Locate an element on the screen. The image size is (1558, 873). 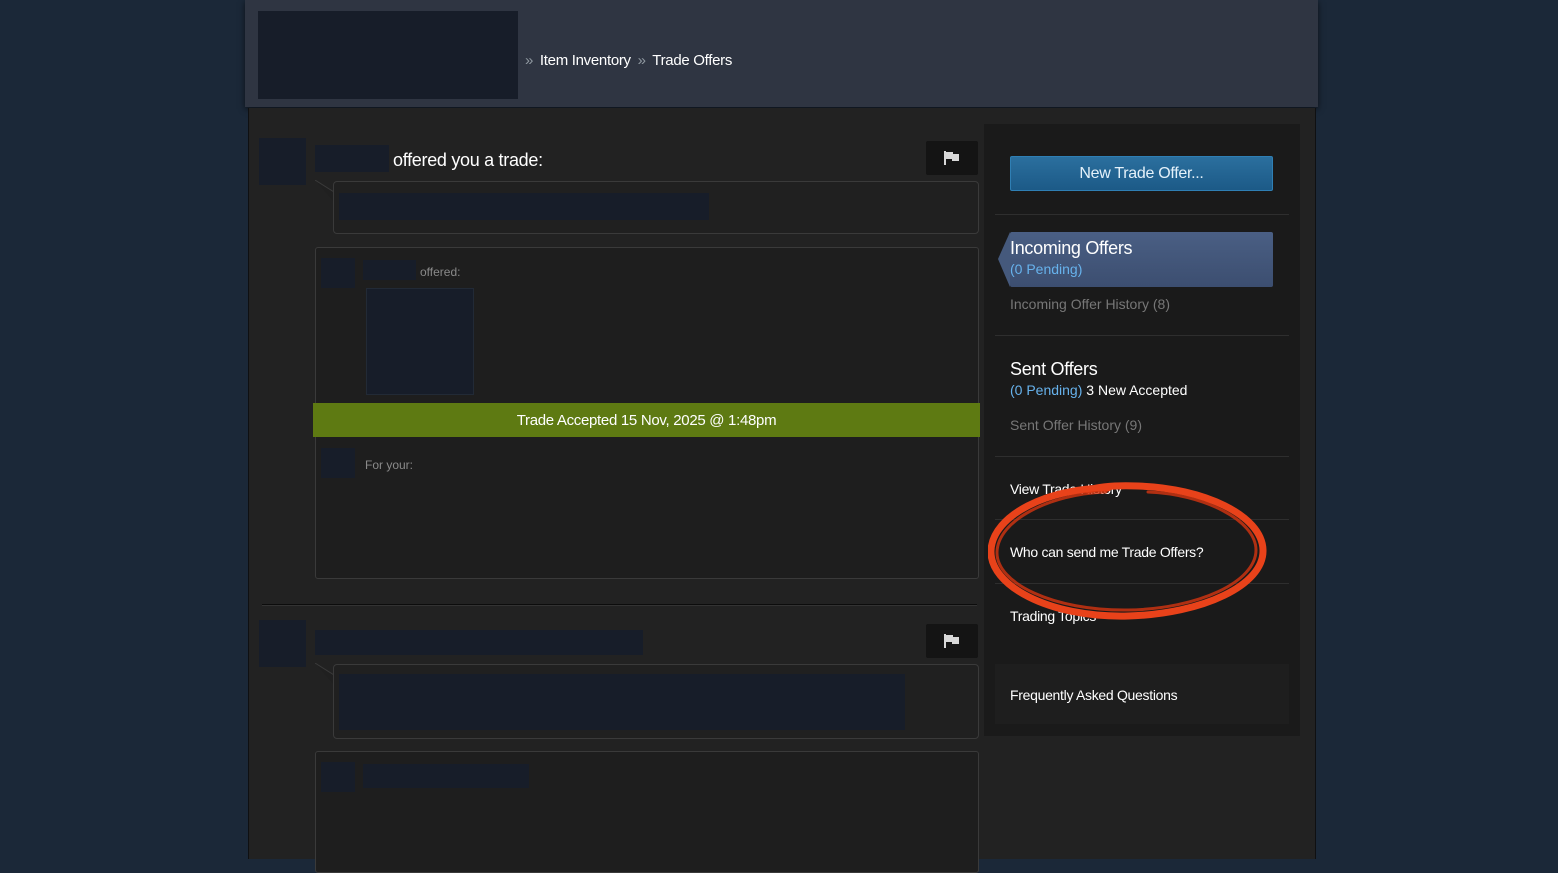
incoming-offers-title: Incoming Offers is located at coordinates (1071, 248).